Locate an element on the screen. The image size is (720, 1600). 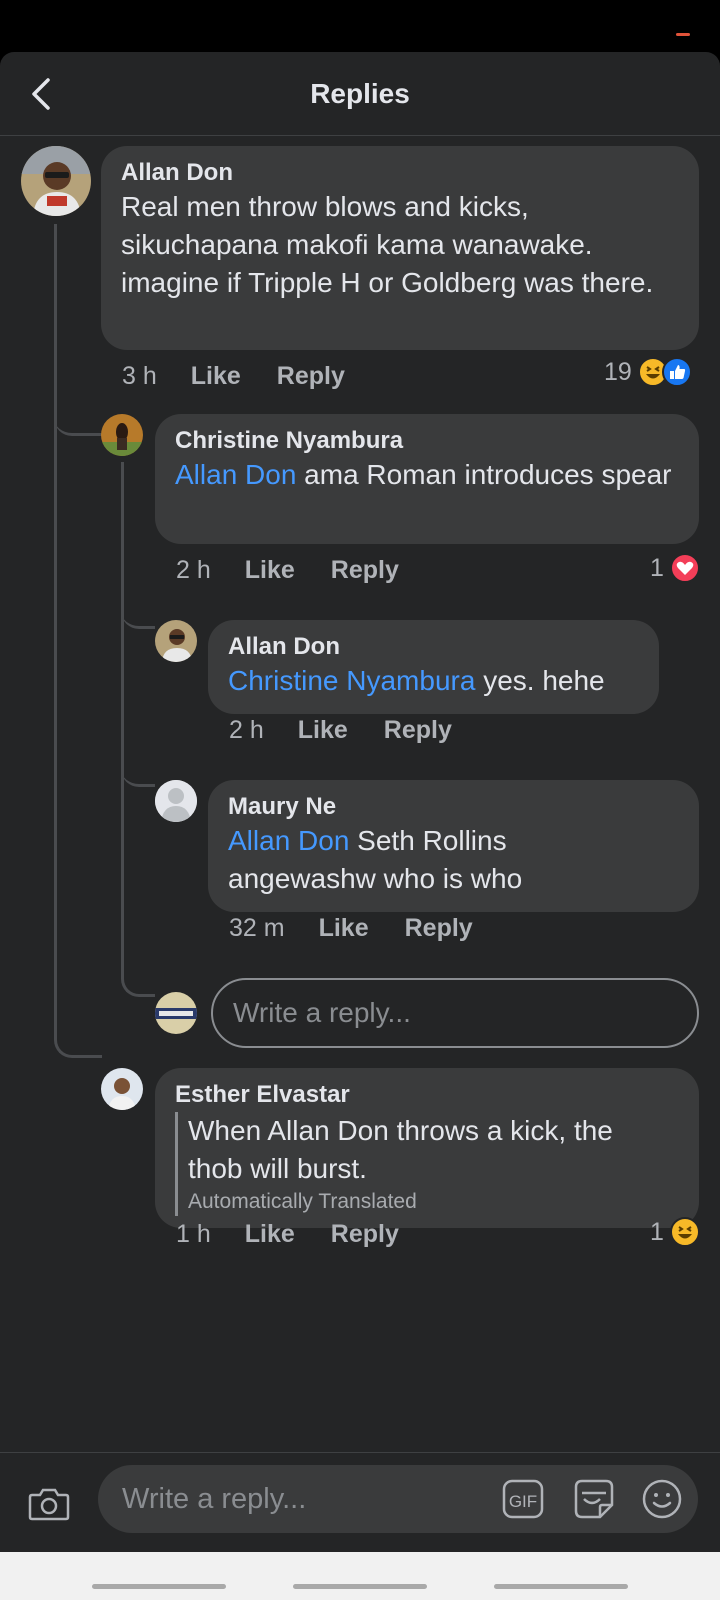
mention-link: Christine Nyambura is located at coordinates (351, 680).